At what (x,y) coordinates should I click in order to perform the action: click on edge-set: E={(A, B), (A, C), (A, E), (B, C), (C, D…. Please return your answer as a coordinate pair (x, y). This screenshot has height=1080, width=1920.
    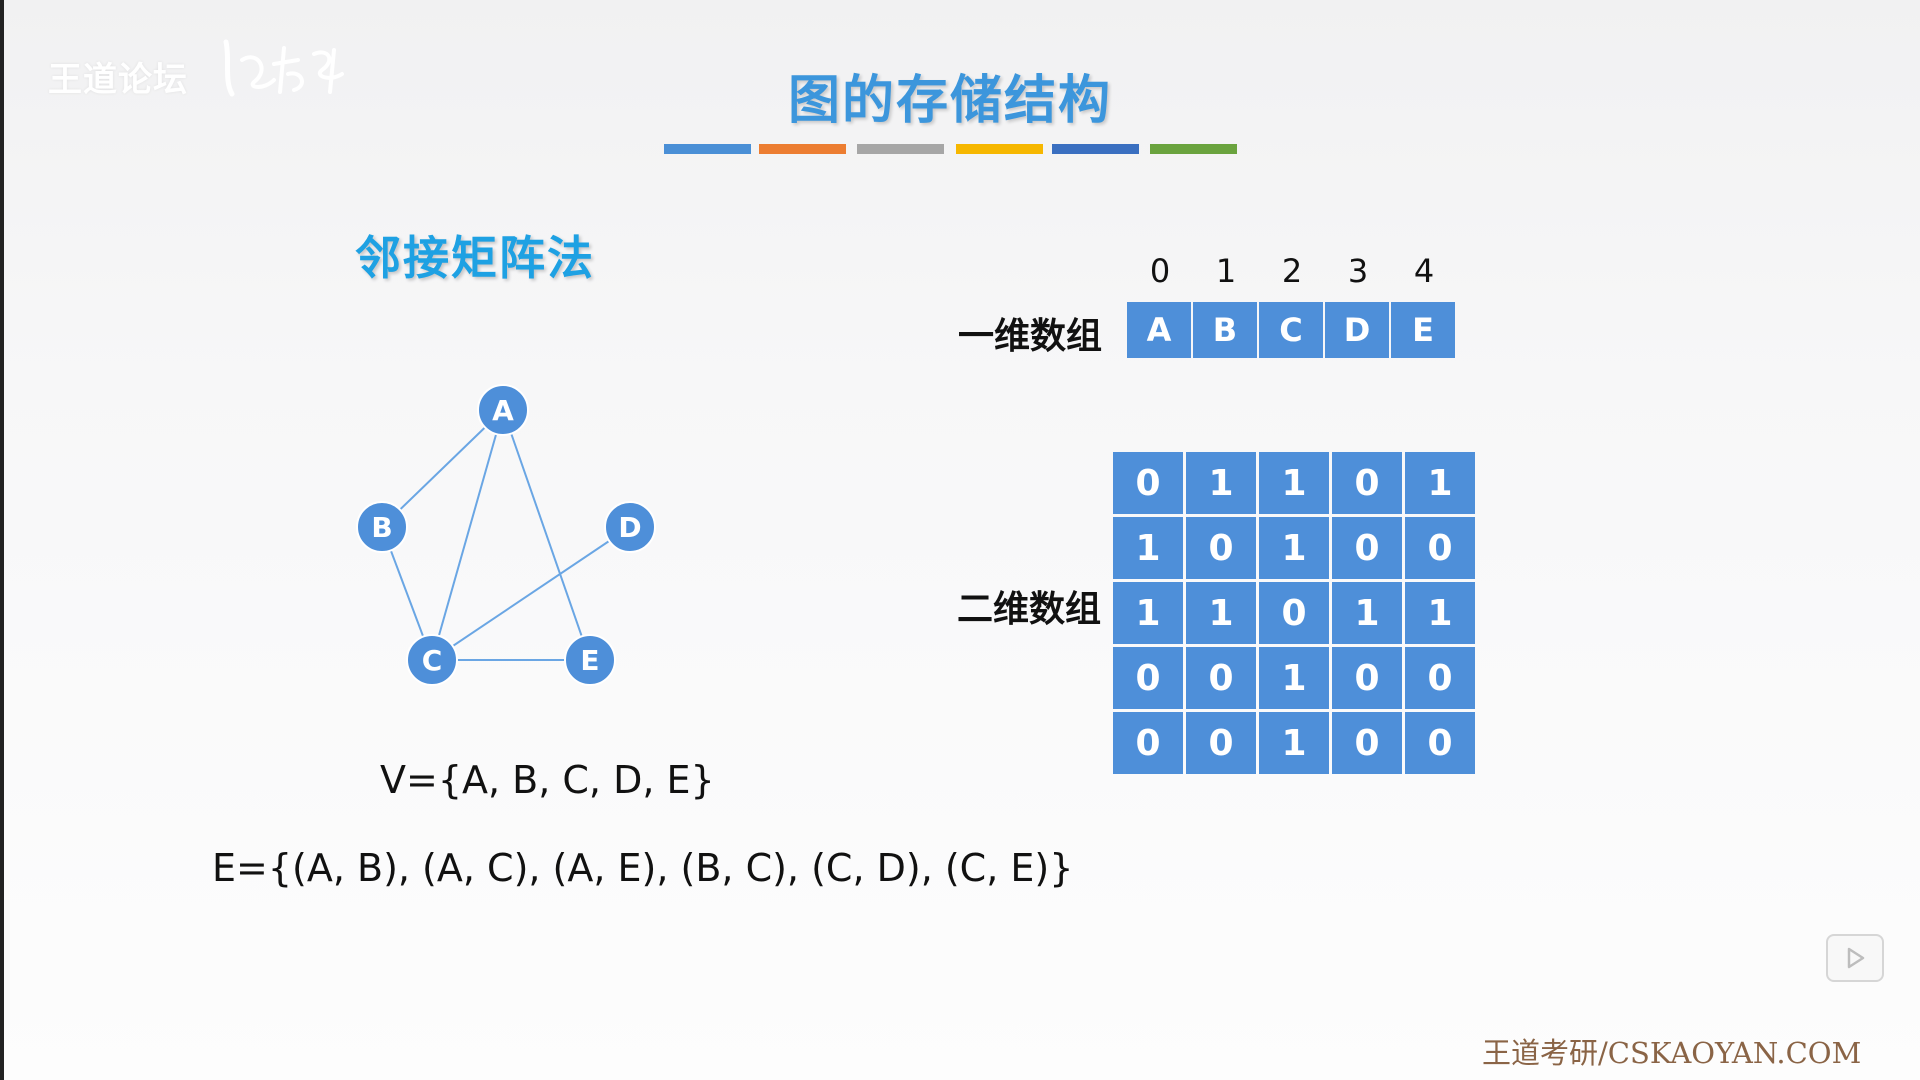
    Looking at the image, I should click on (643, 868).